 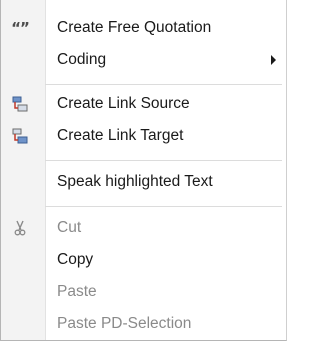 I want to click on menu-item-create-link-source: Create Link Source, so click(x=143, y=104).